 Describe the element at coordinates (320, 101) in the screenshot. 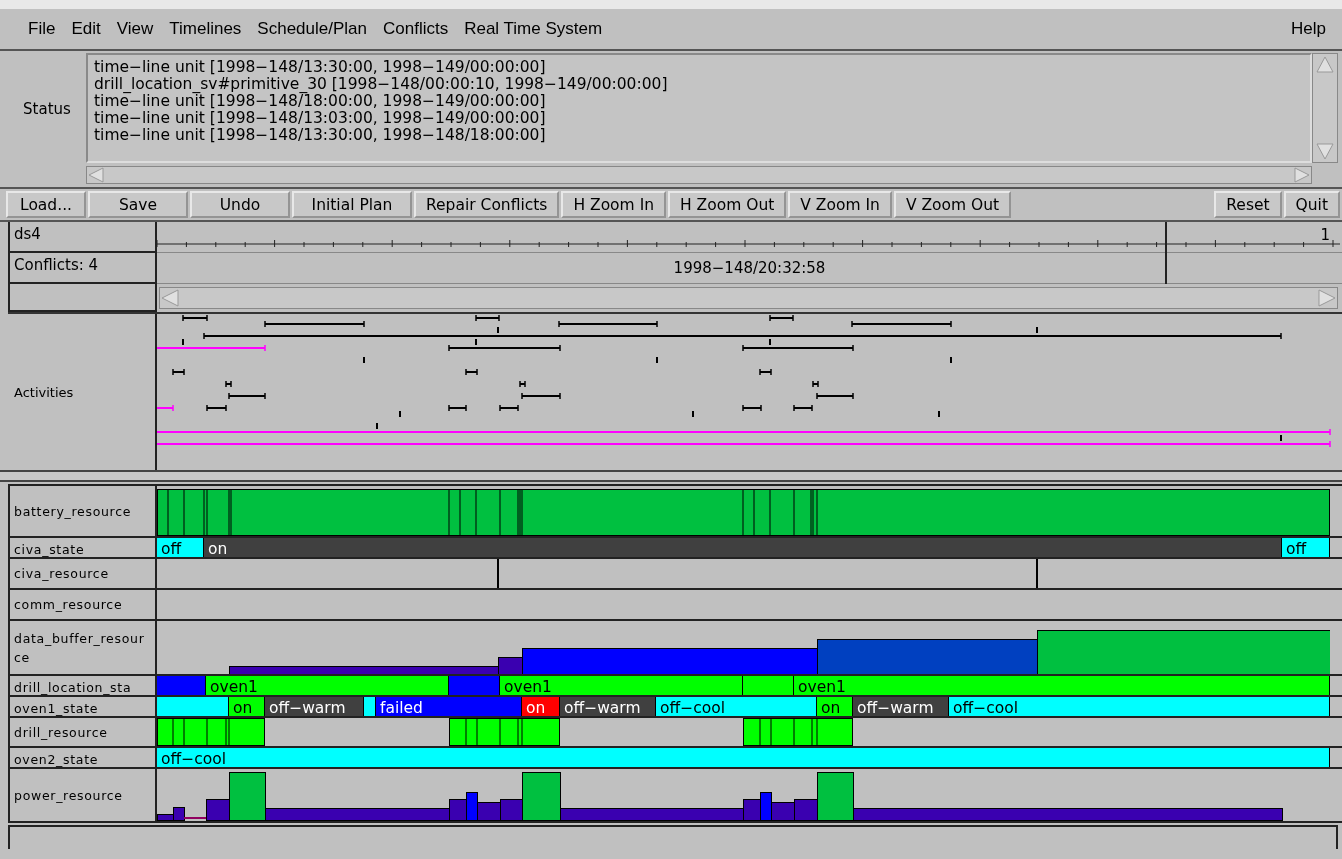

I see `log-line: time−line unit [1998−148/18:00:00, 1998−149/00:00:00]` at that location.